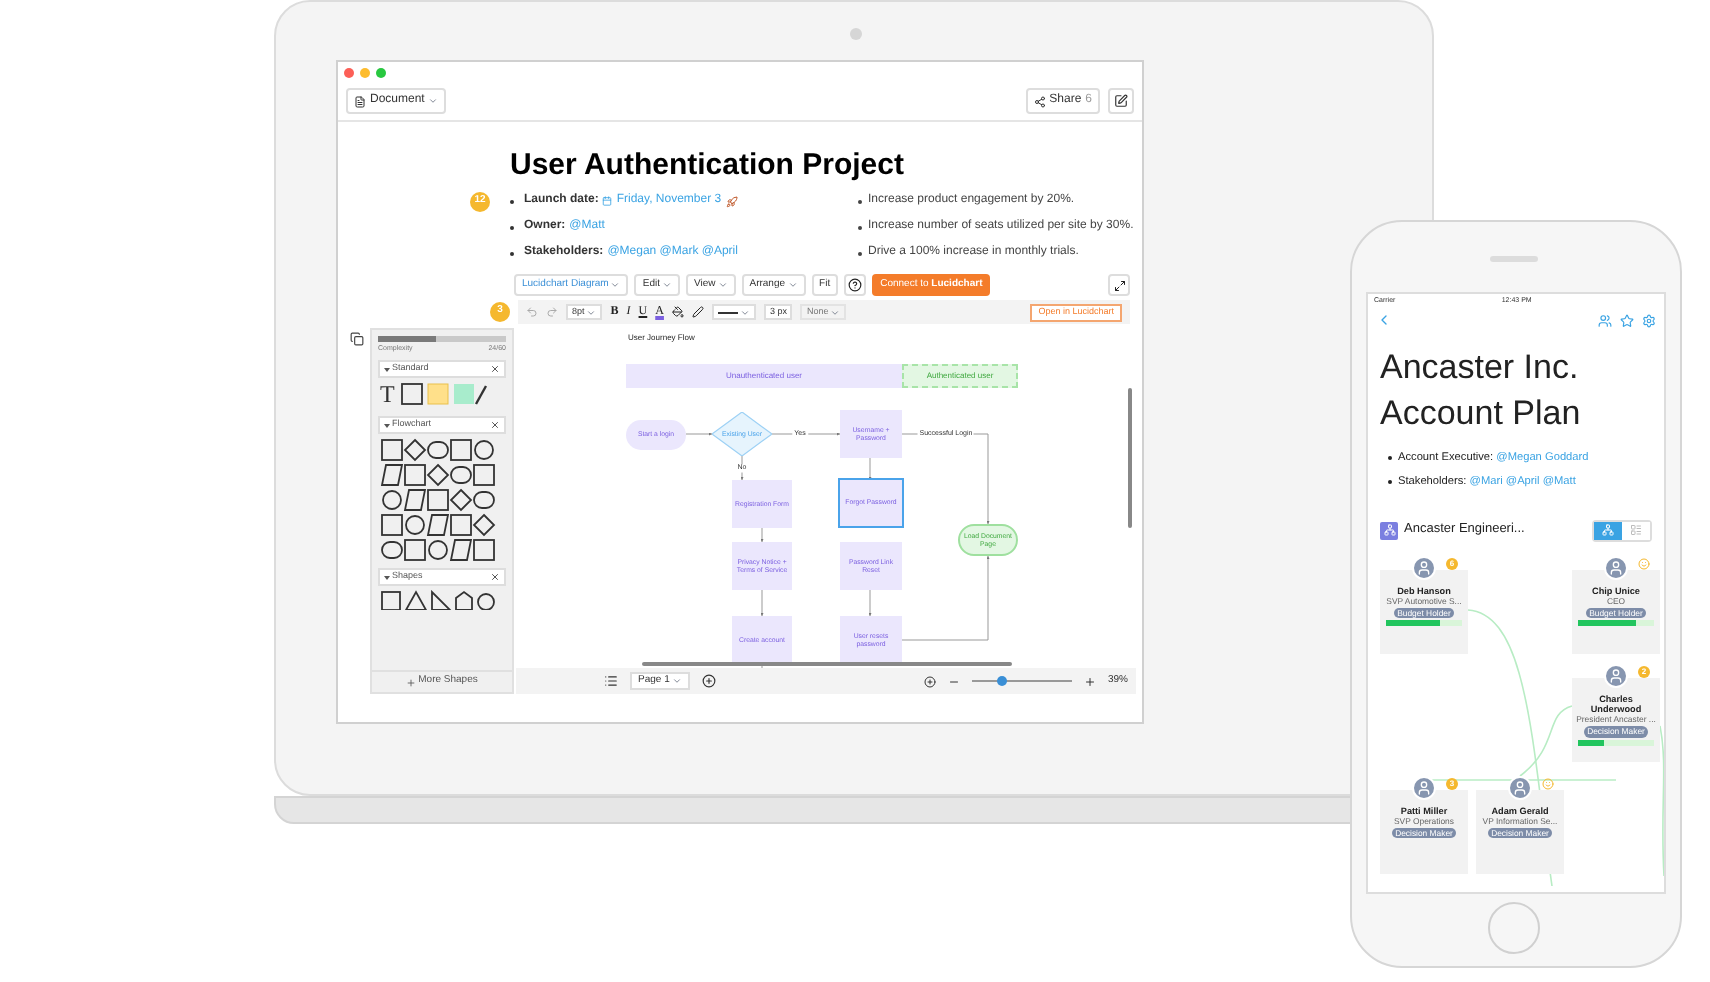 The width and height of the screenshot is (1710, 982). Describe the element at coordinates (387, 394) in the screenshot. I see `text-tool: T` at that location.